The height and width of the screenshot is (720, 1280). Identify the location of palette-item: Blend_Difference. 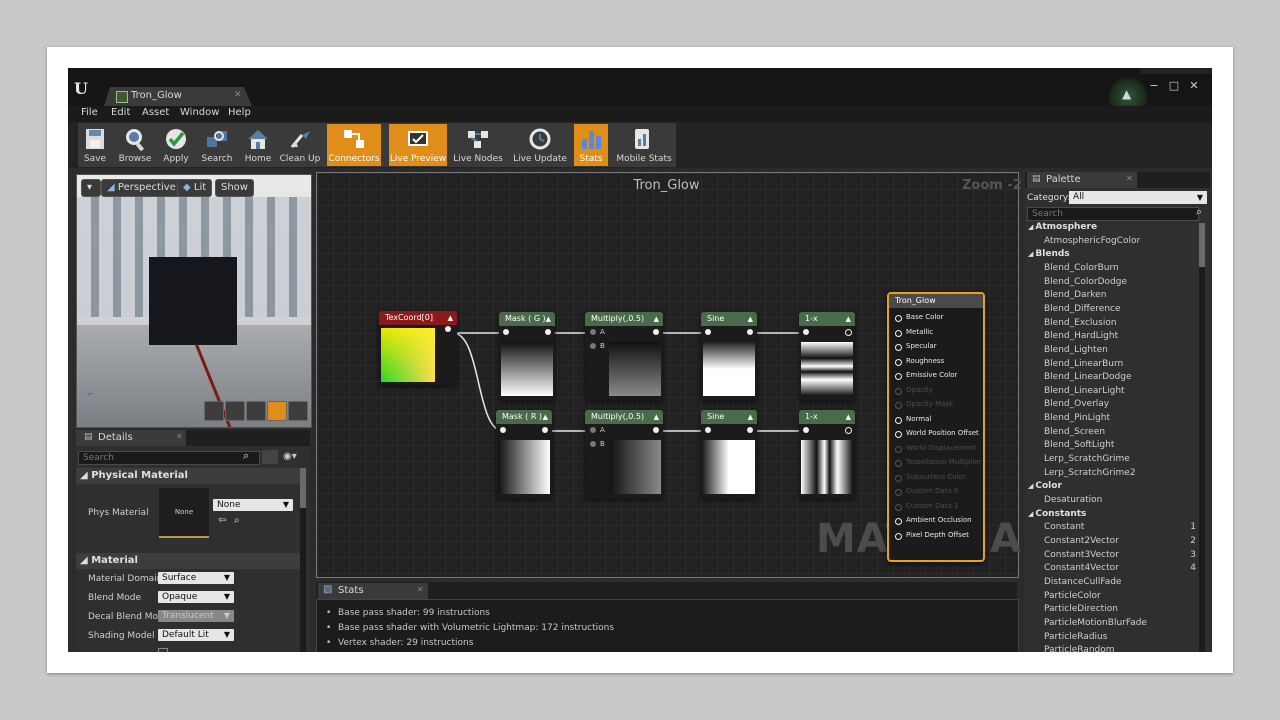
(1112, 310).